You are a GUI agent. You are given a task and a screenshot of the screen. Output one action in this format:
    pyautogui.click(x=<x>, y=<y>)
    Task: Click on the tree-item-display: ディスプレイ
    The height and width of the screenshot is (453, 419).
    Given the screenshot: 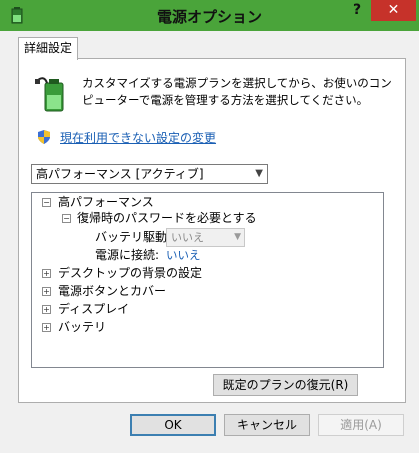 What is the action you would take?
    pyautogui.click(x=93, y=309)
    